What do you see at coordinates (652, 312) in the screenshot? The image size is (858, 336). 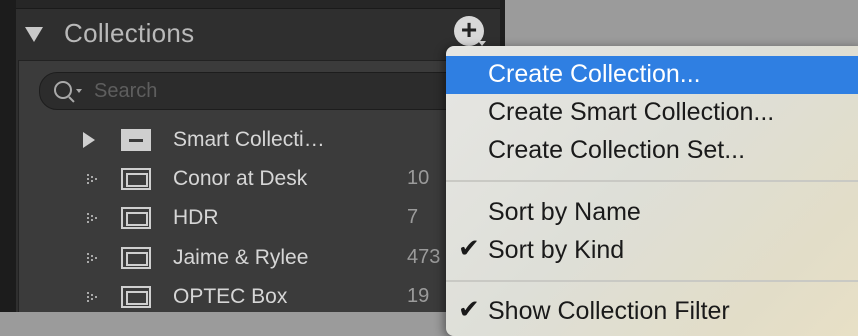 I see `menu-item-show-collection-filter: ✔ Show Collection Filter` at bounding box center [652, 312].